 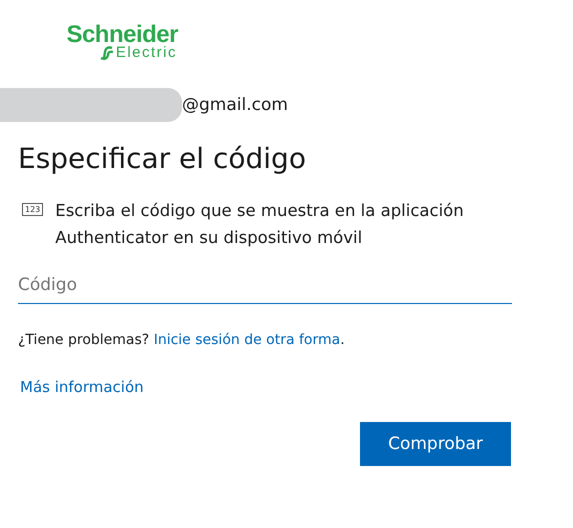 I want to click on page-title: Especificar el código, so click(x=162, y=159).